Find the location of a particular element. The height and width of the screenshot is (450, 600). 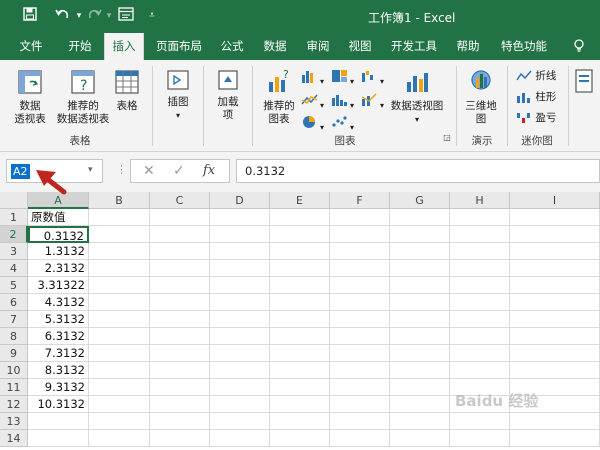

cell-e12 is located at coordinates (300, 404).